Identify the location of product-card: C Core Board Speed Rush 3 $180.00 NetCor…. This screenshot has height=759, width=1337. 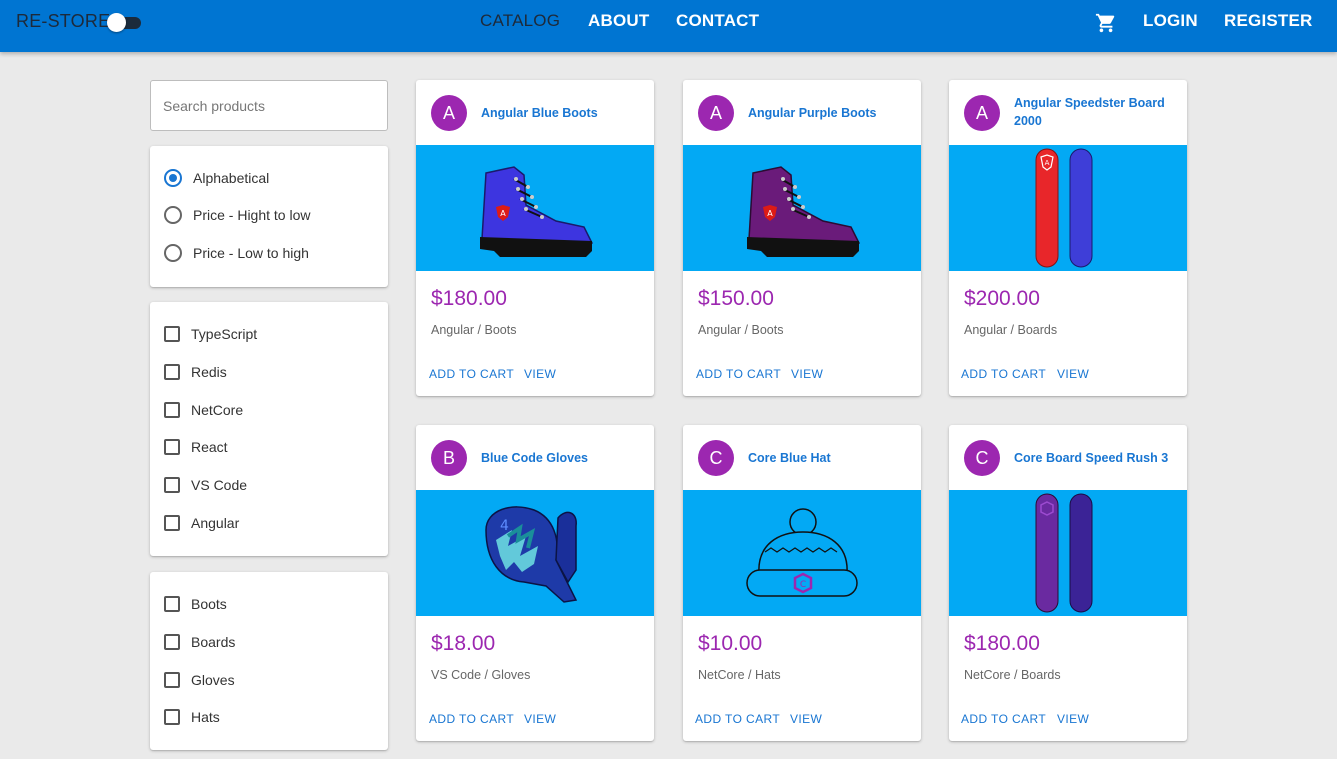
(1068, 583).